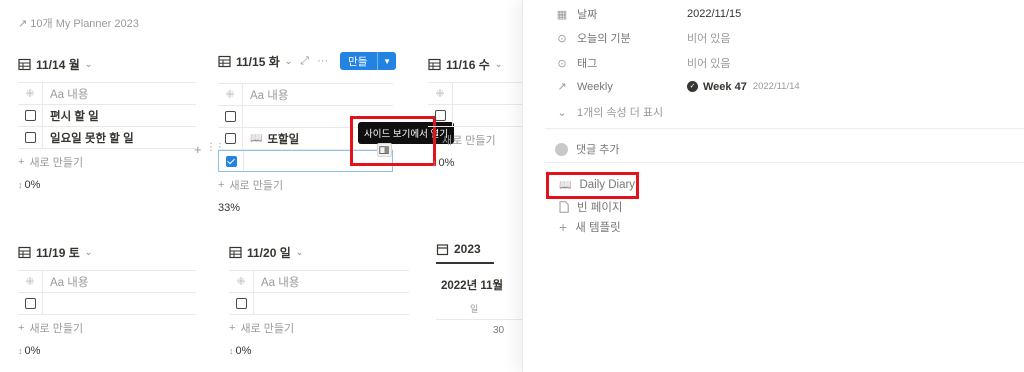 The width and height of the screenshot is (1024, 372). I want to click on add-comment: 댓글 추가, so click(587, 149).